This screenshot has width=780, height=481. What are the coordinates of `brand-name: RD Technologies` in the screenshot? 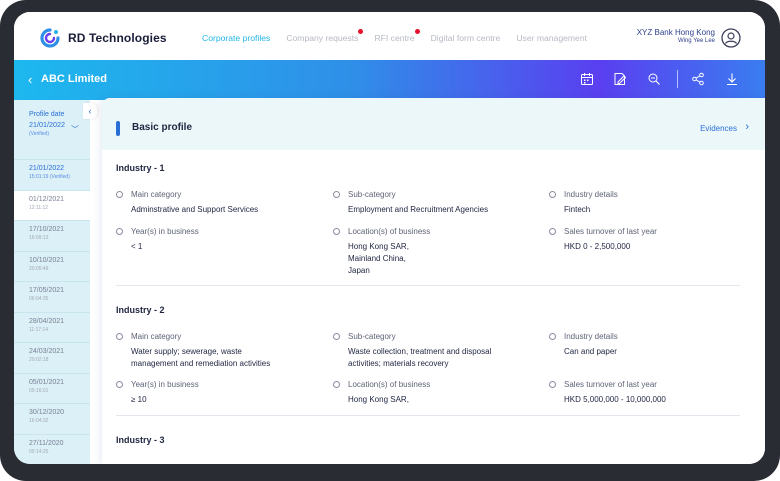 It's located at (117, 38).